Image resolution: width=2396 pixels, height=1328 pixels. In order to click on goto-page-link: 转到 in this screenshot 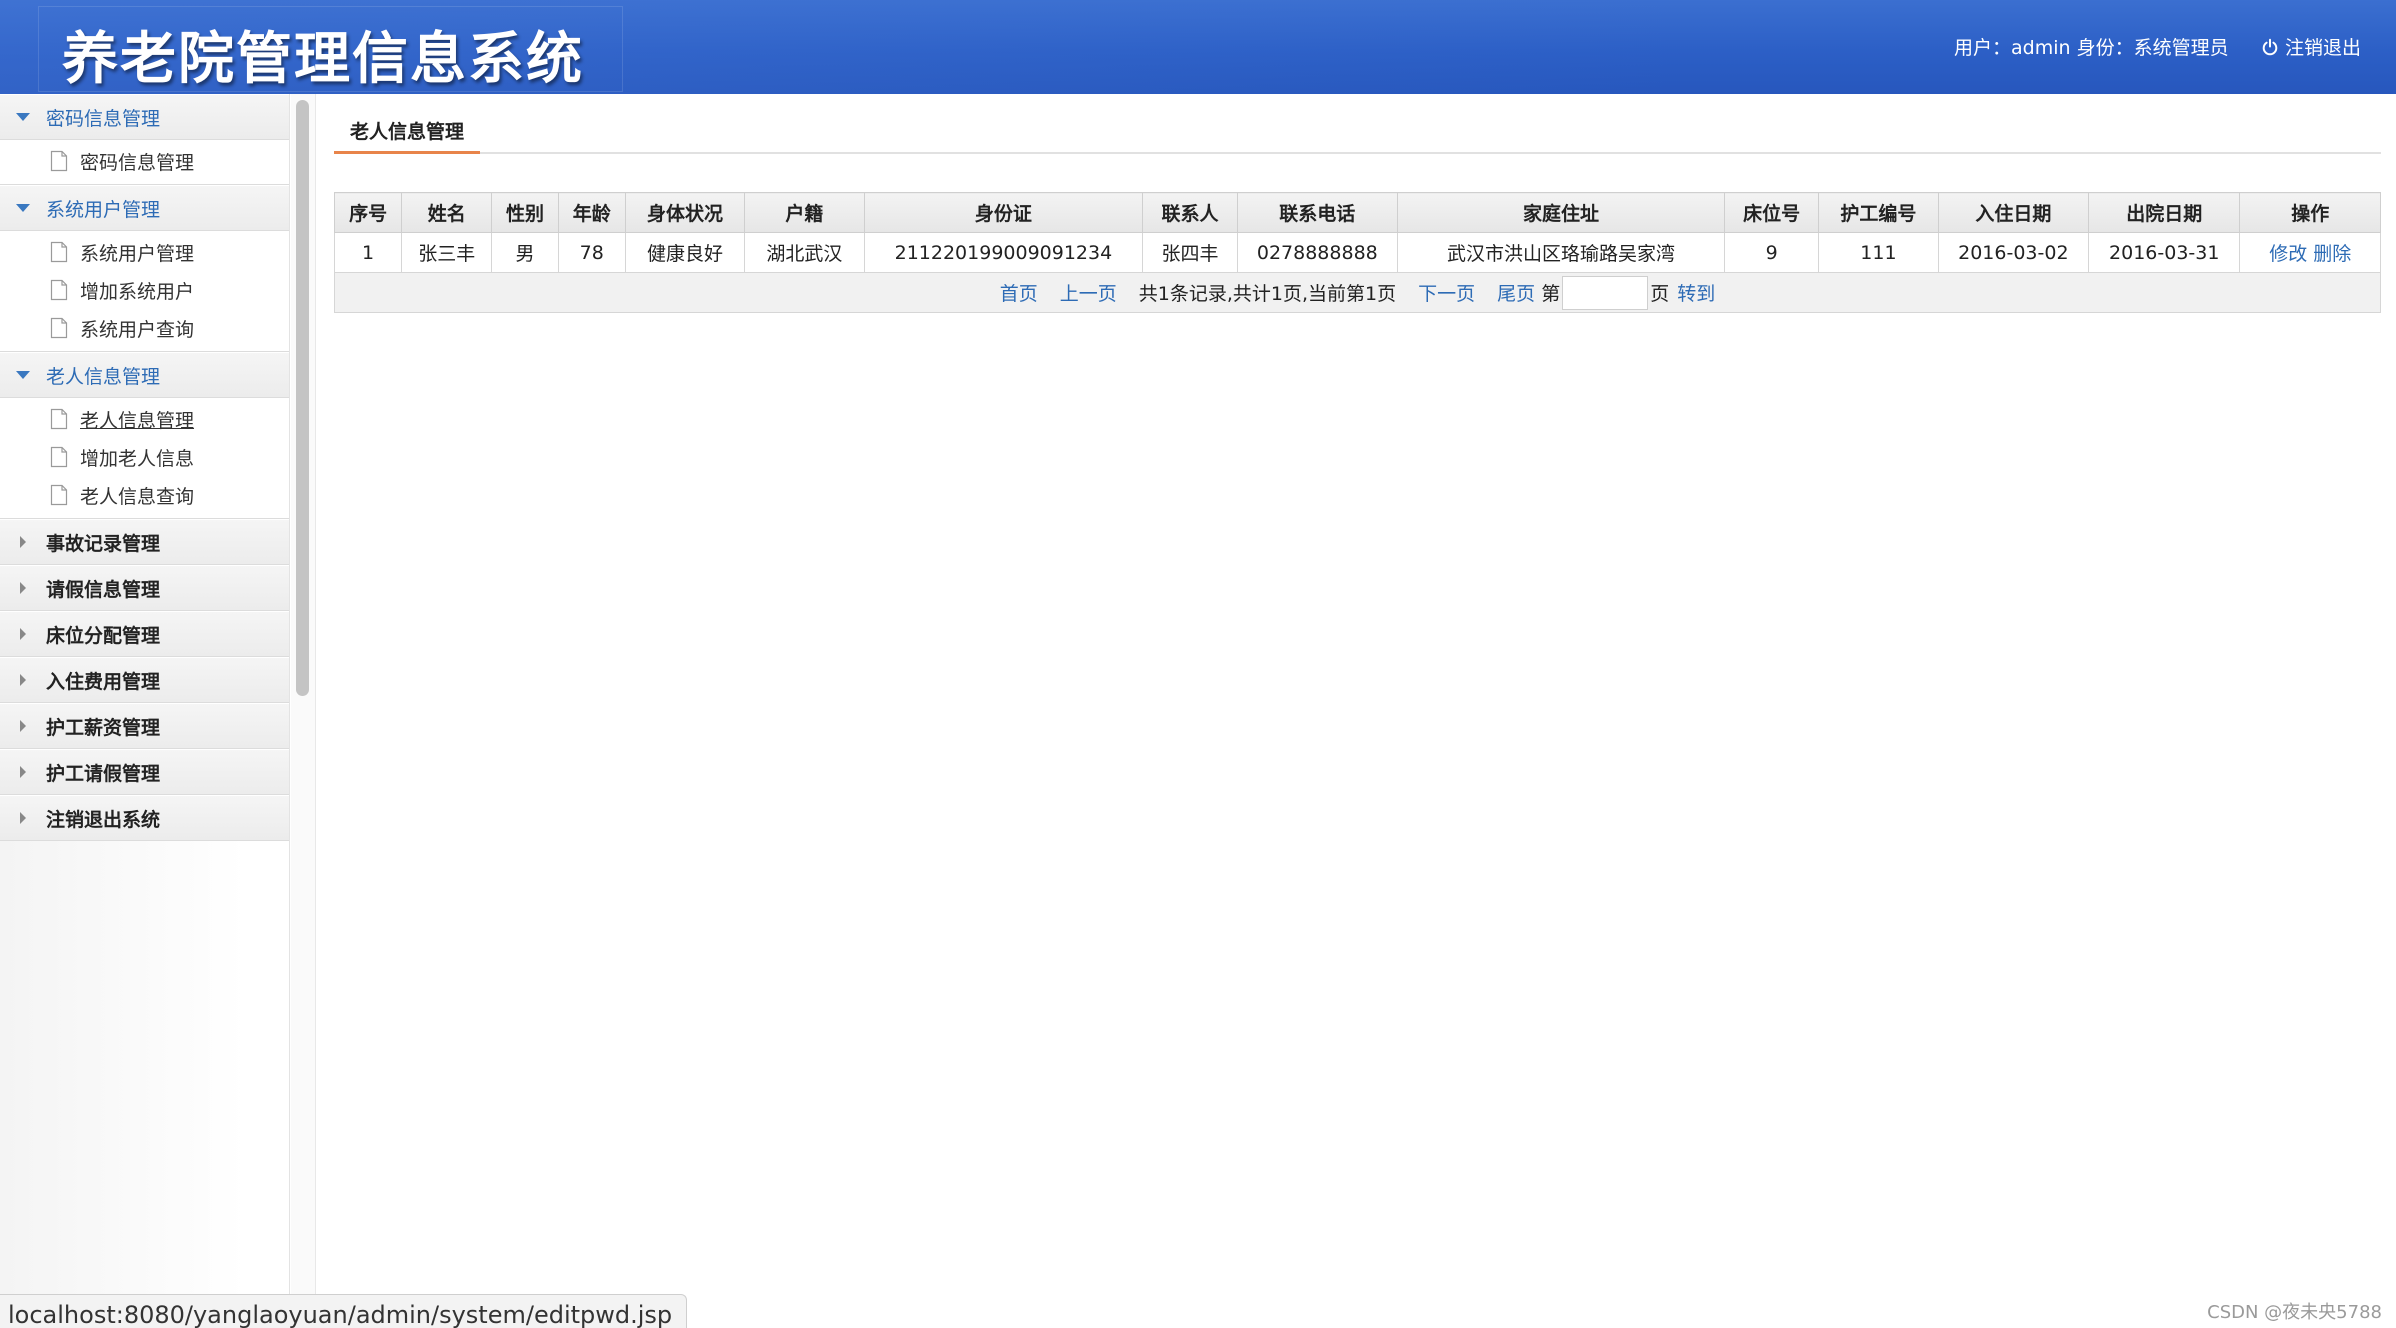, I will do `click(1696, 292)`.